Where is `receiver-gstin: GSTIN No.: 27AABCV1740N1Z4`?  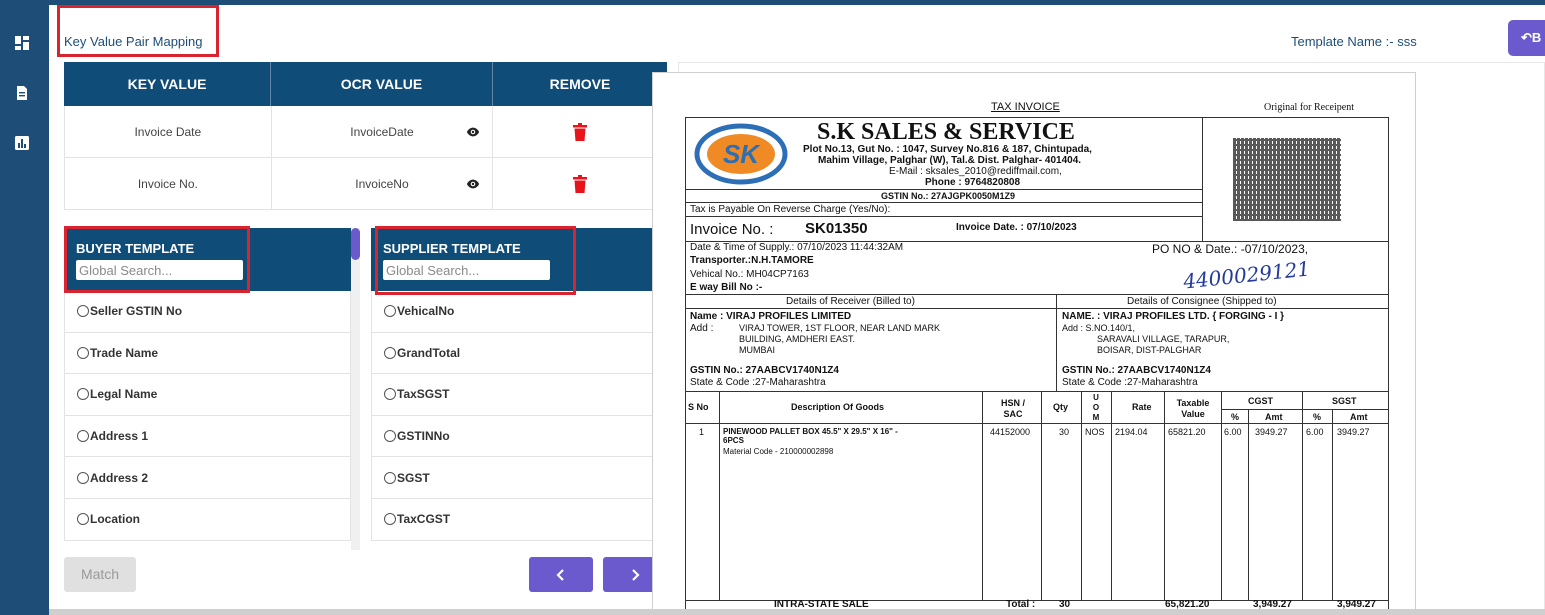 receiver-gstin: GSTIN No.: 27AABCV1740N1Z4 is located at coordinates (764, 370).